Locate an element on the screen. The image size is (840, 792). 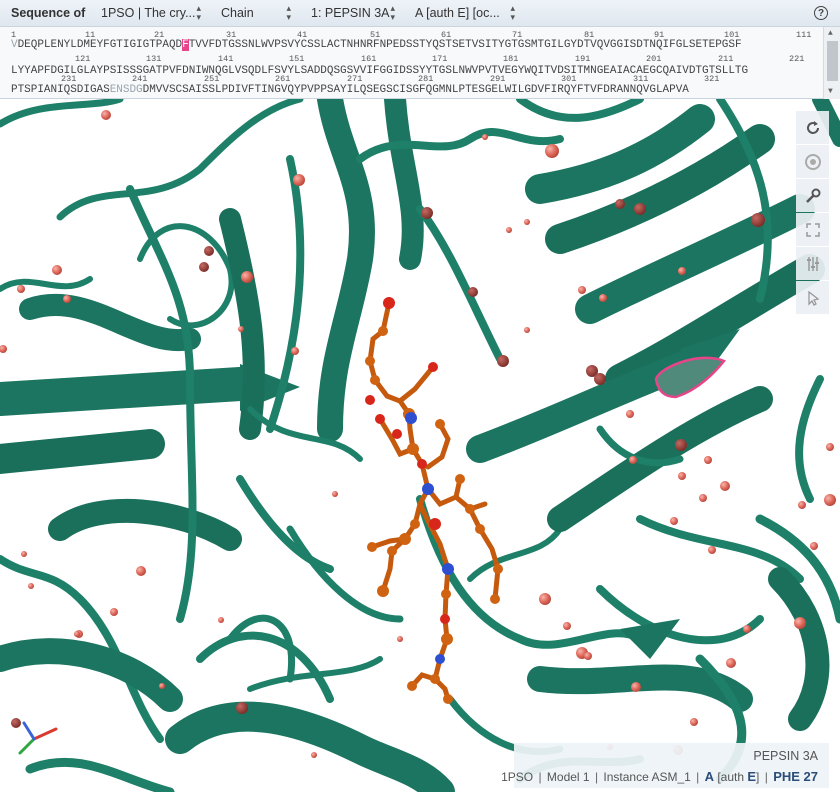
entry-select: 1PSO | The cry... ▴ ▾ is located at coordinates (151, 13).